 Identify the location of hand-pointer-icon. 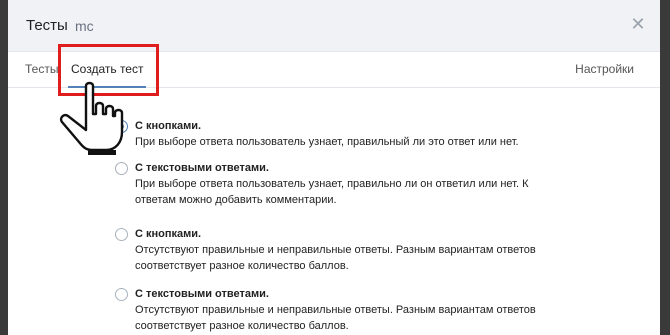
(91, 118).